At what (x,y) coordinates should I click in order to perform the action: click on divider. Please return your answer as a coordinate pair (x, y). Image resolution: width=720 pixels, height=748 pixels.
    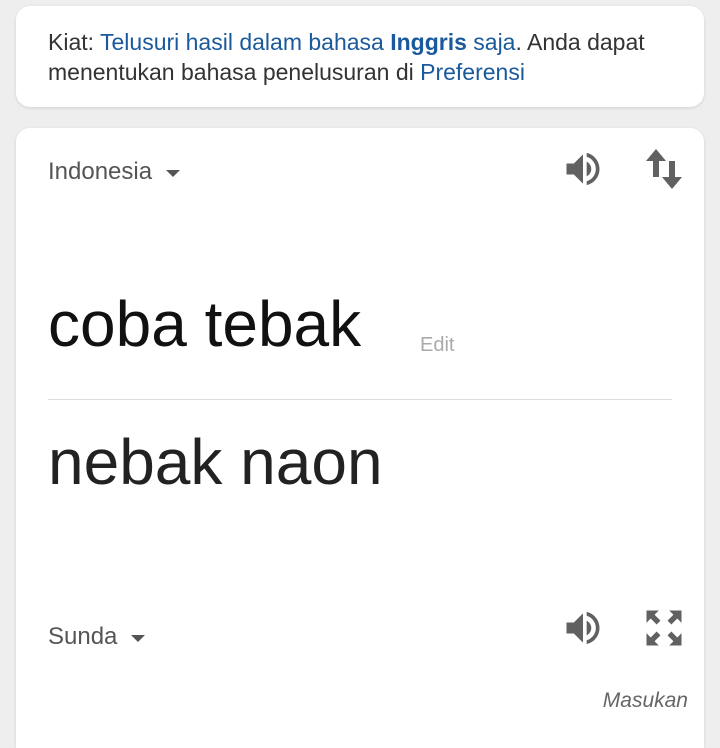
    Looking at the image, I should click on (360, 399).